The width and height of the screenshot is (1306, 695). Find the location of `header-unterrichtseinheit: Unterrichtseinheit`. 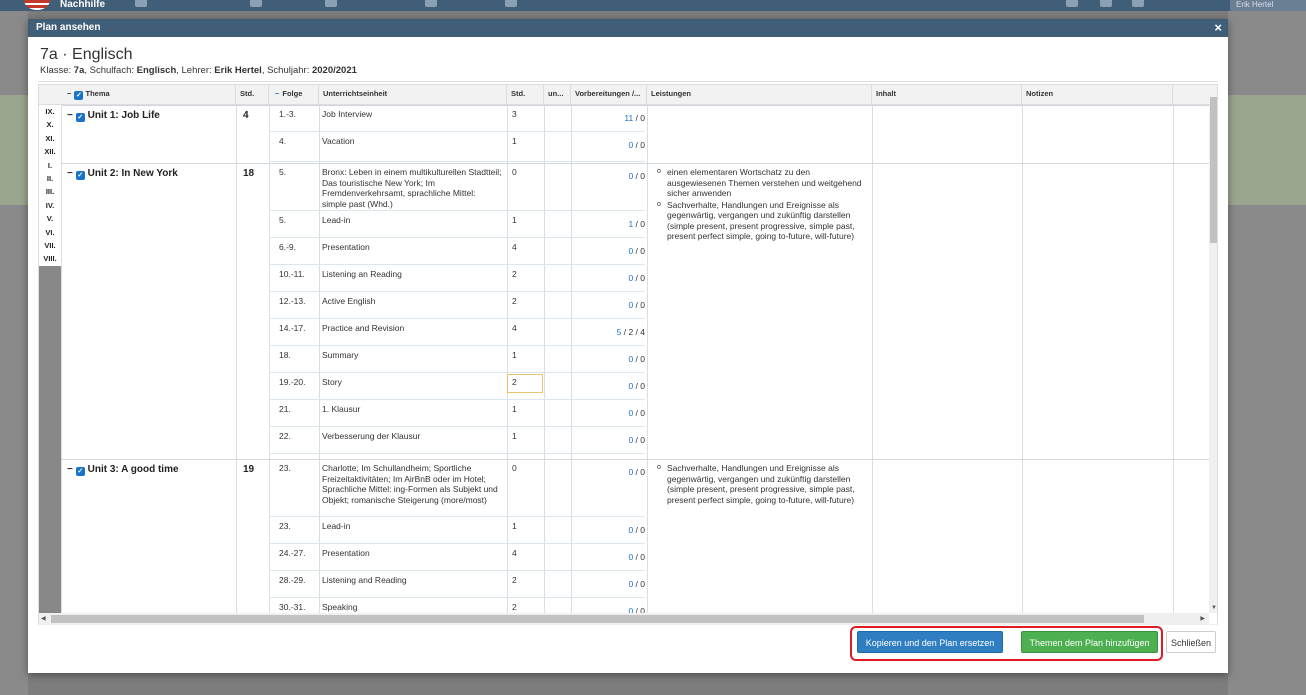

header-unterrichtseinheit: Unterrichtseinheit is located at coordinates (413, 95).